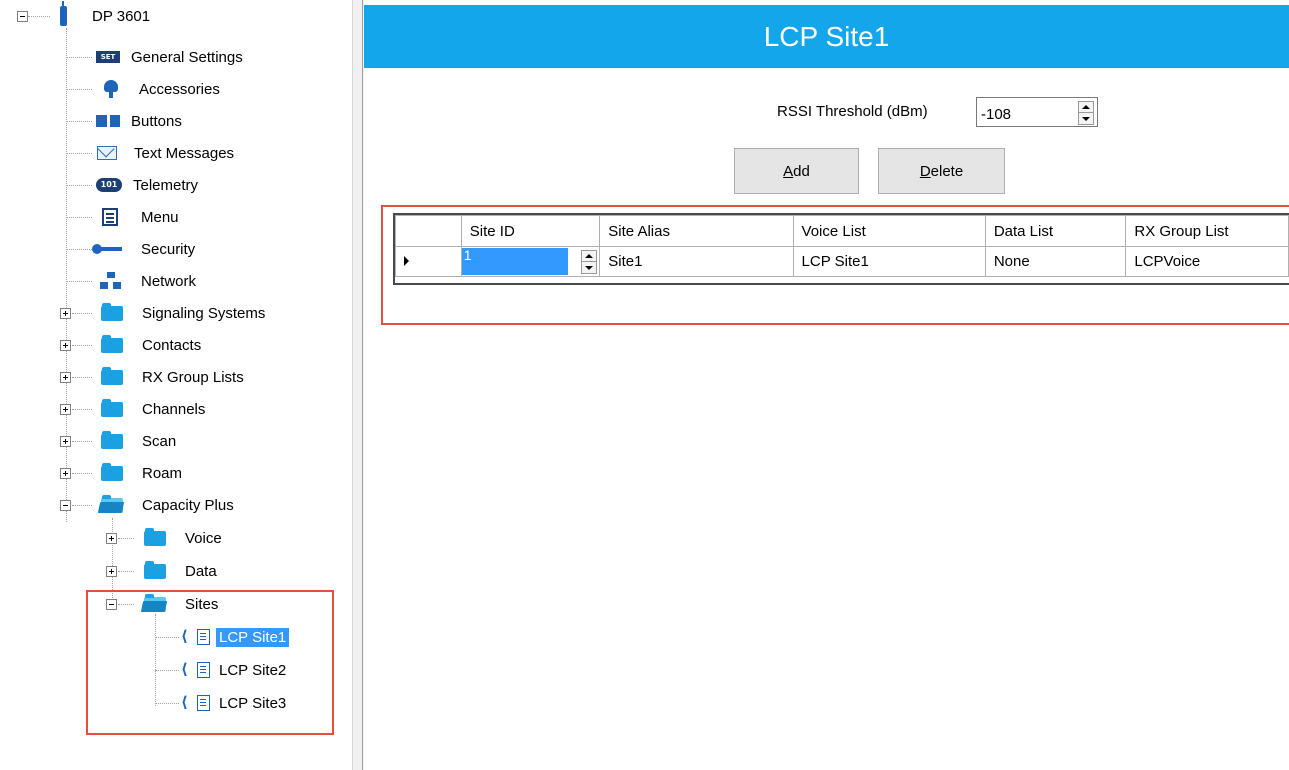  I want to click on menu-icon, so click(110, 217).